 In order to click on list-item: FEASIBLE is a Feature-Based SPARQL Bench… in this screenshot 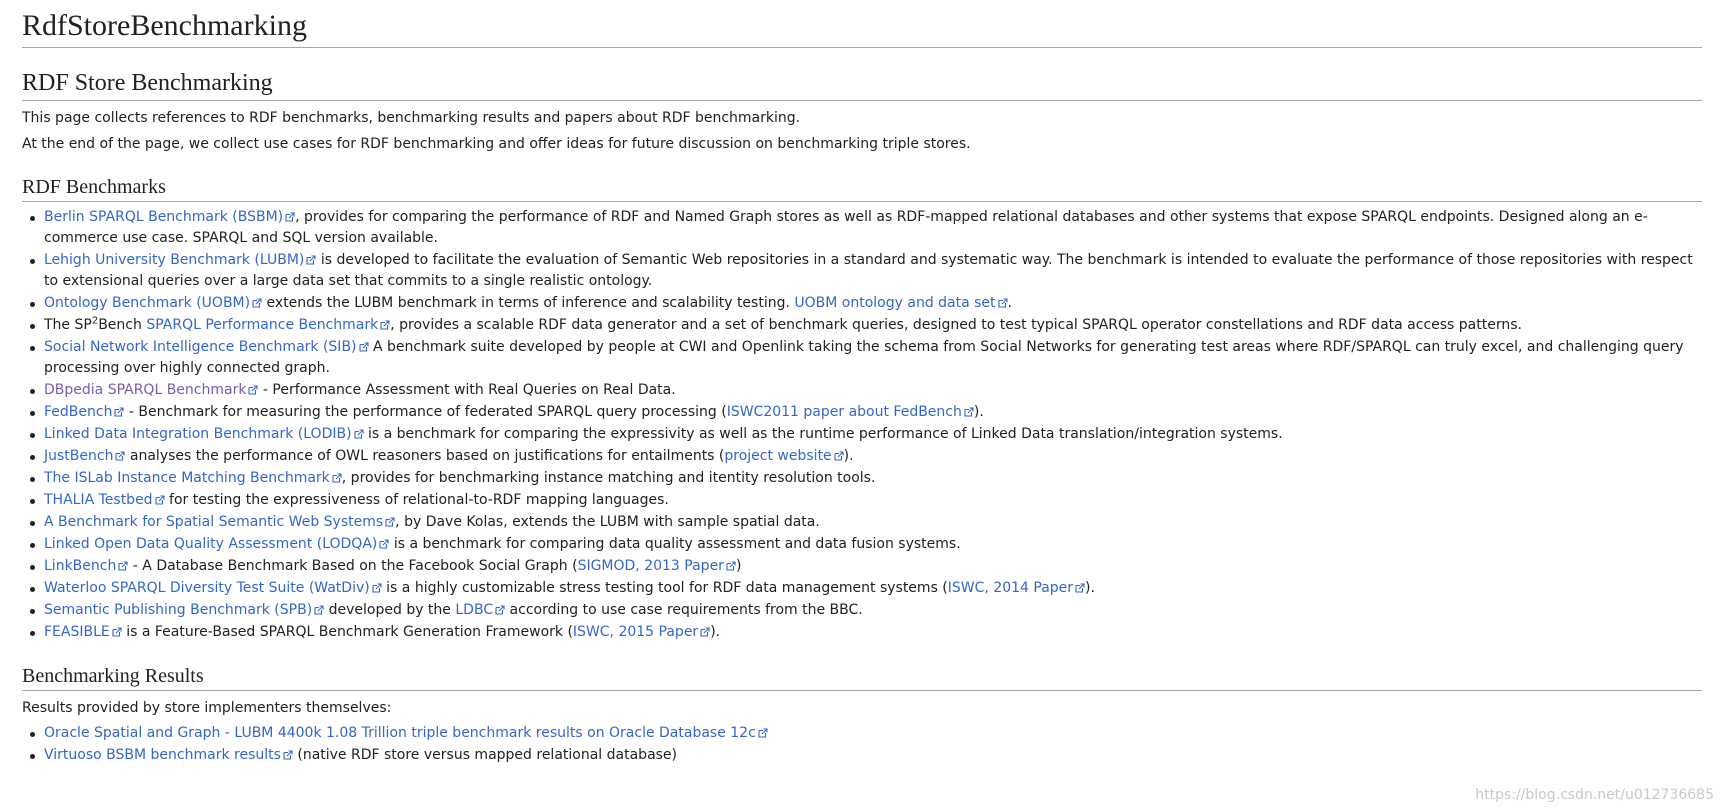, I will do `click(866, 632)`.